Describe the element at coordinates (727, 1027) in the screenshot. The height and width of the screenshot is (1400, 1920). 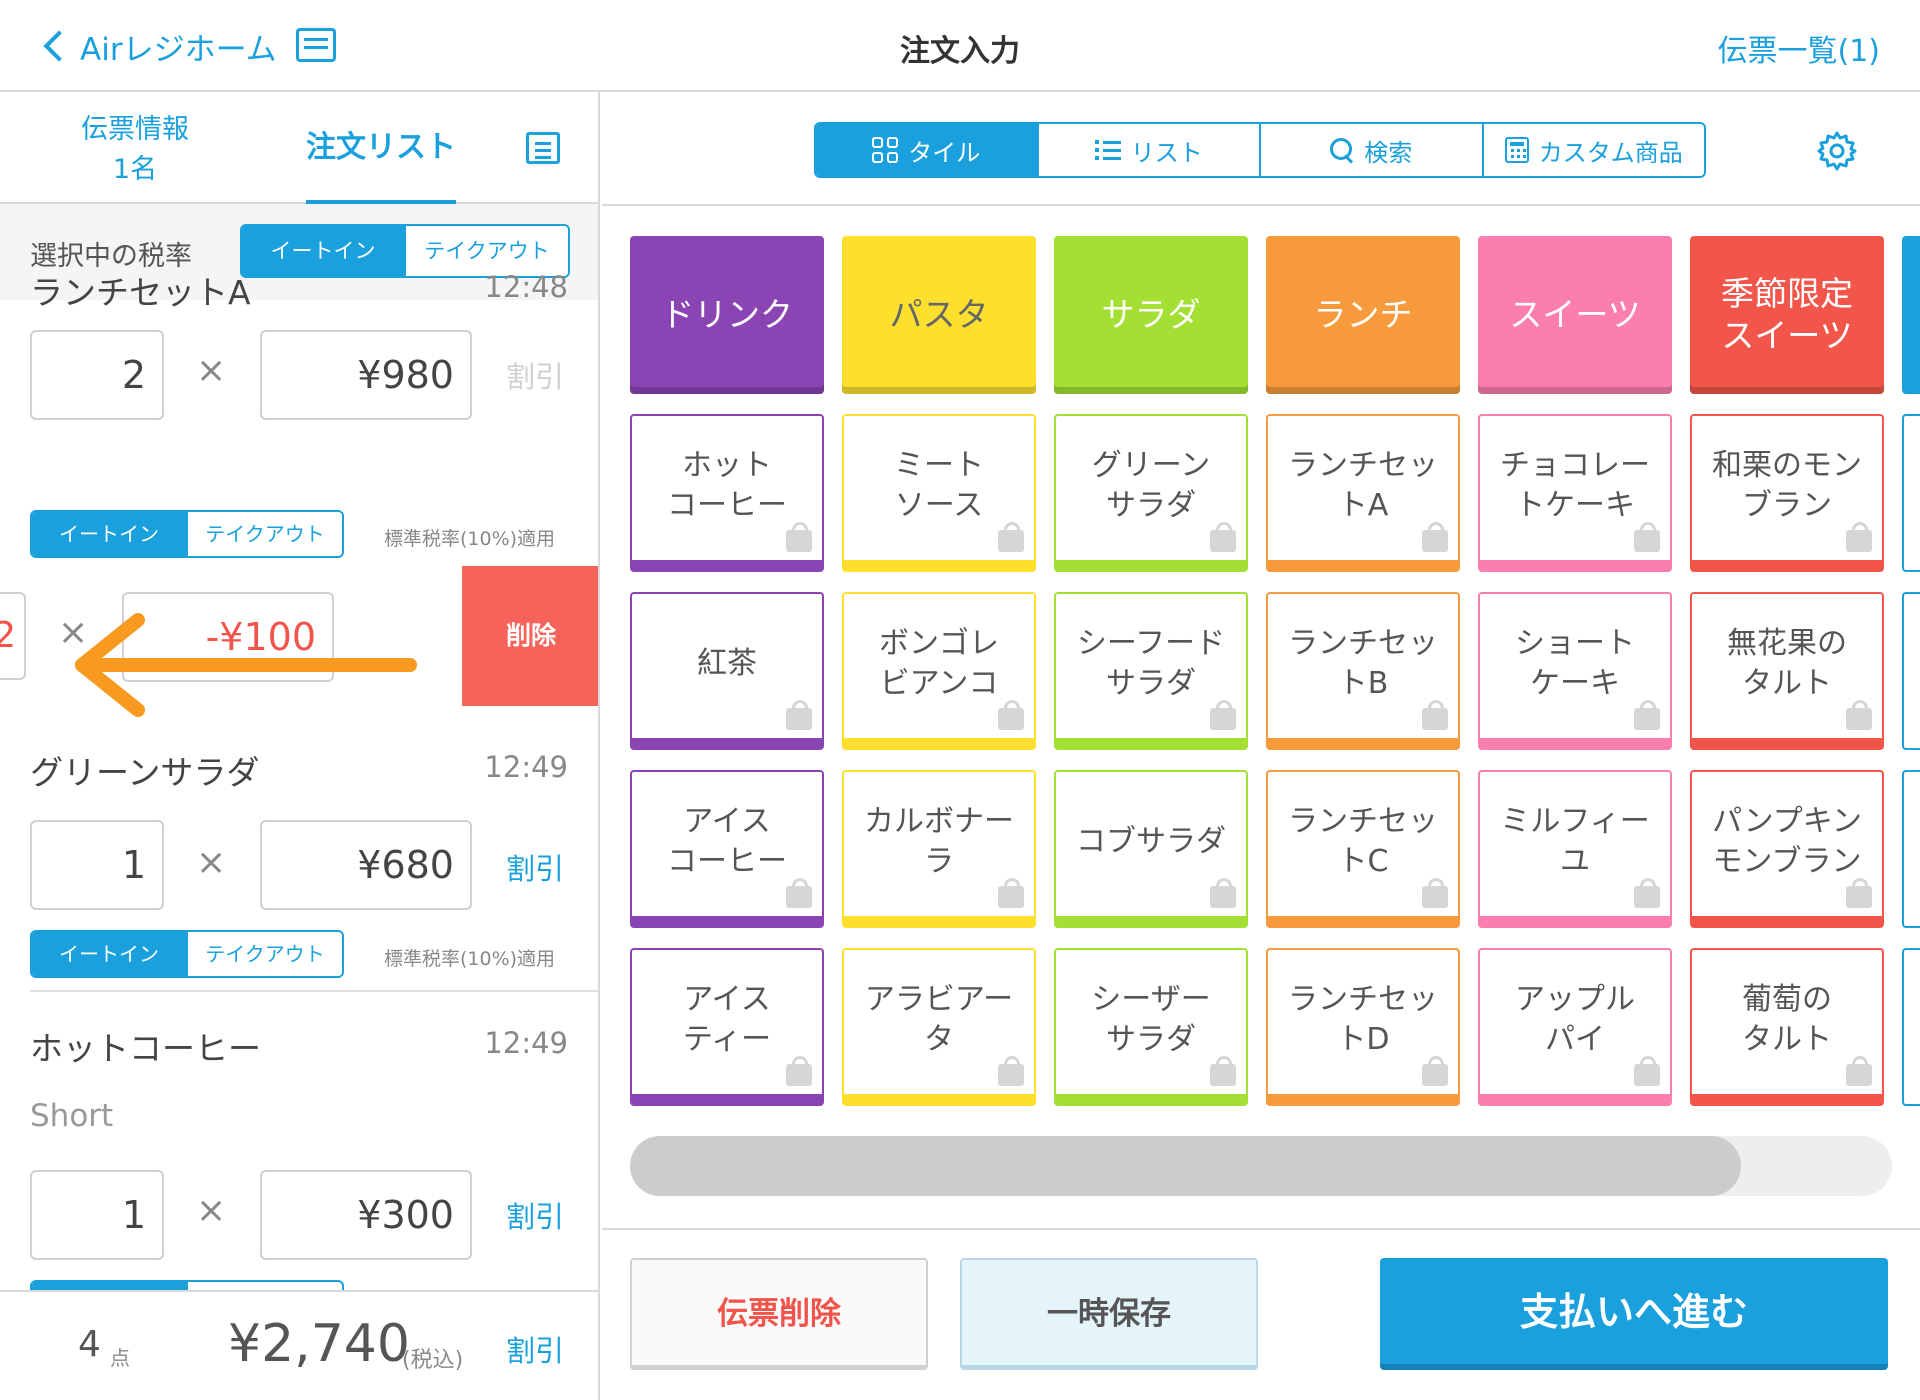
I see `product-tile: アイス ティー` at that location.